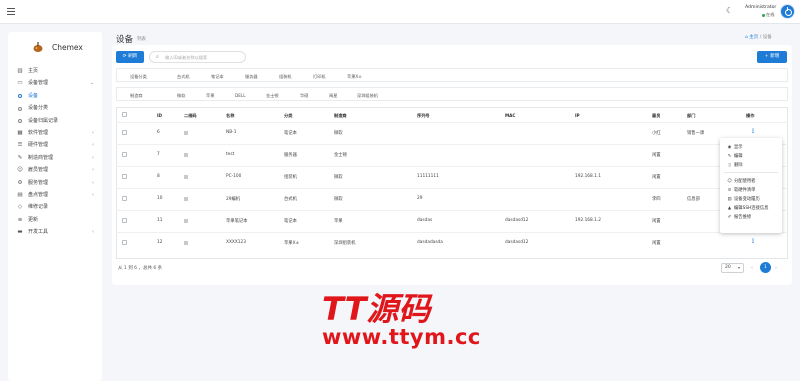 Image resolution: width=800 pixels, height=381 pixels. I want to click on dropdown-item-delete: ▯ 删除, so click(735, 165).